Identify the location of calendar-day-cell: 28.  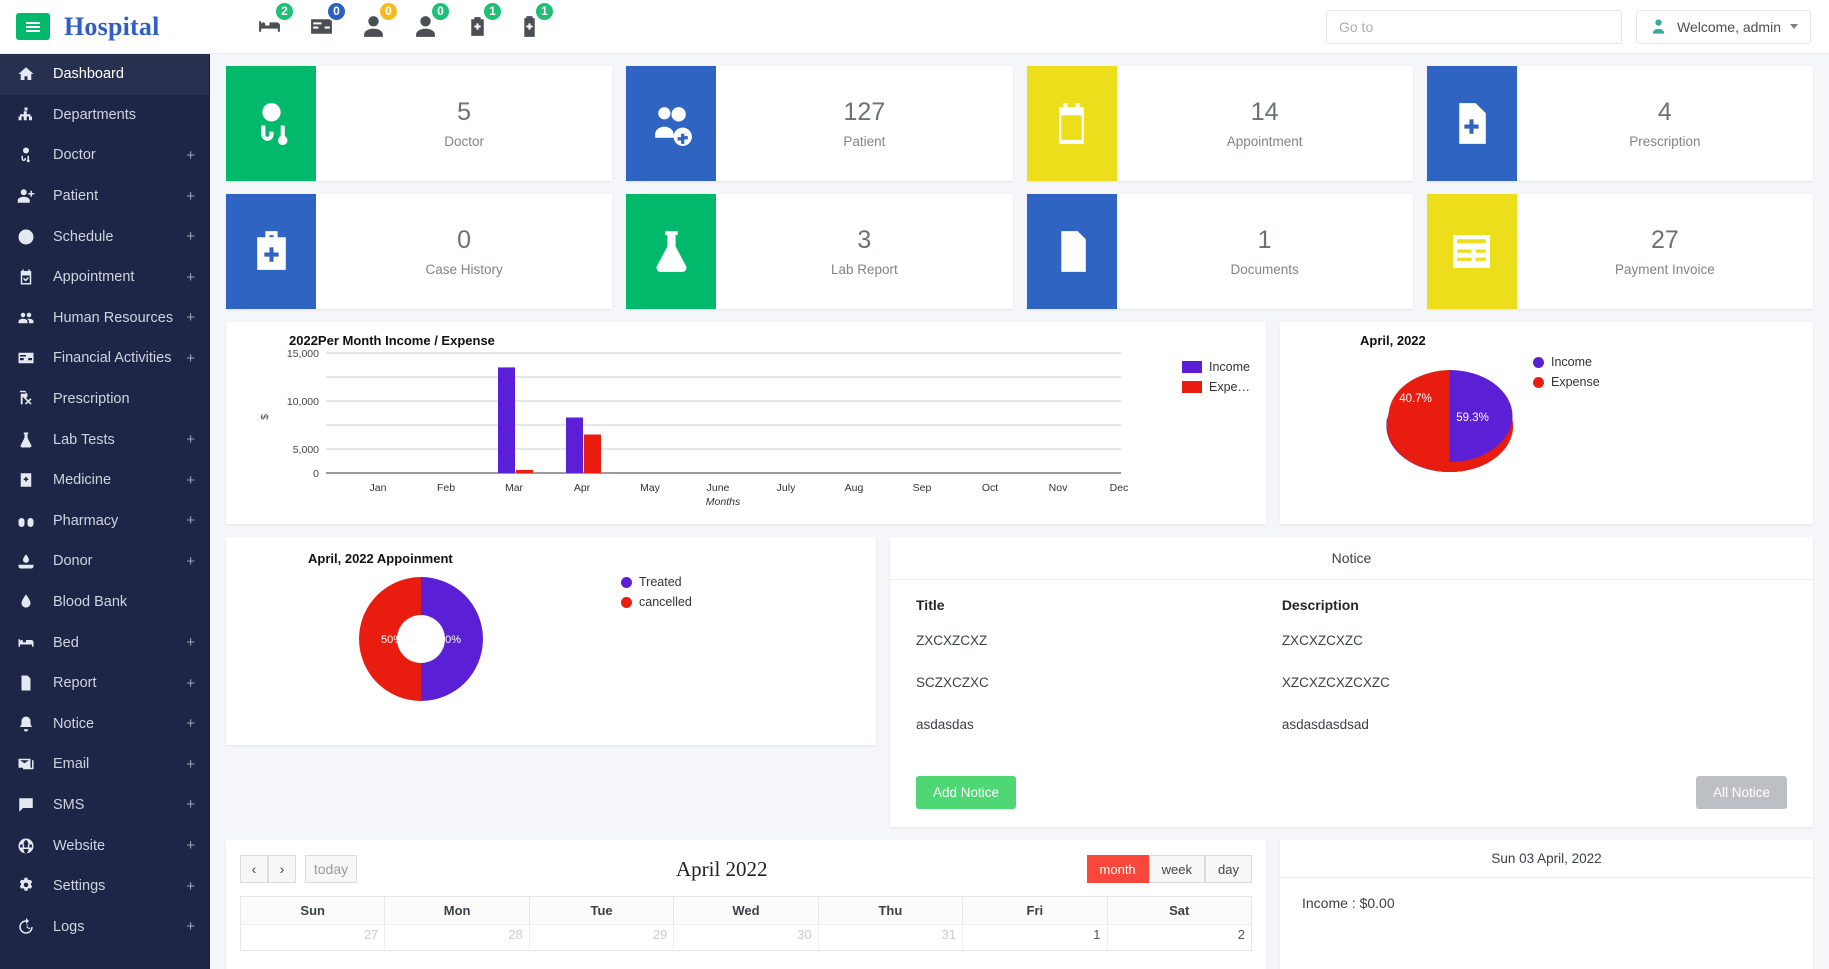
(457, 937).